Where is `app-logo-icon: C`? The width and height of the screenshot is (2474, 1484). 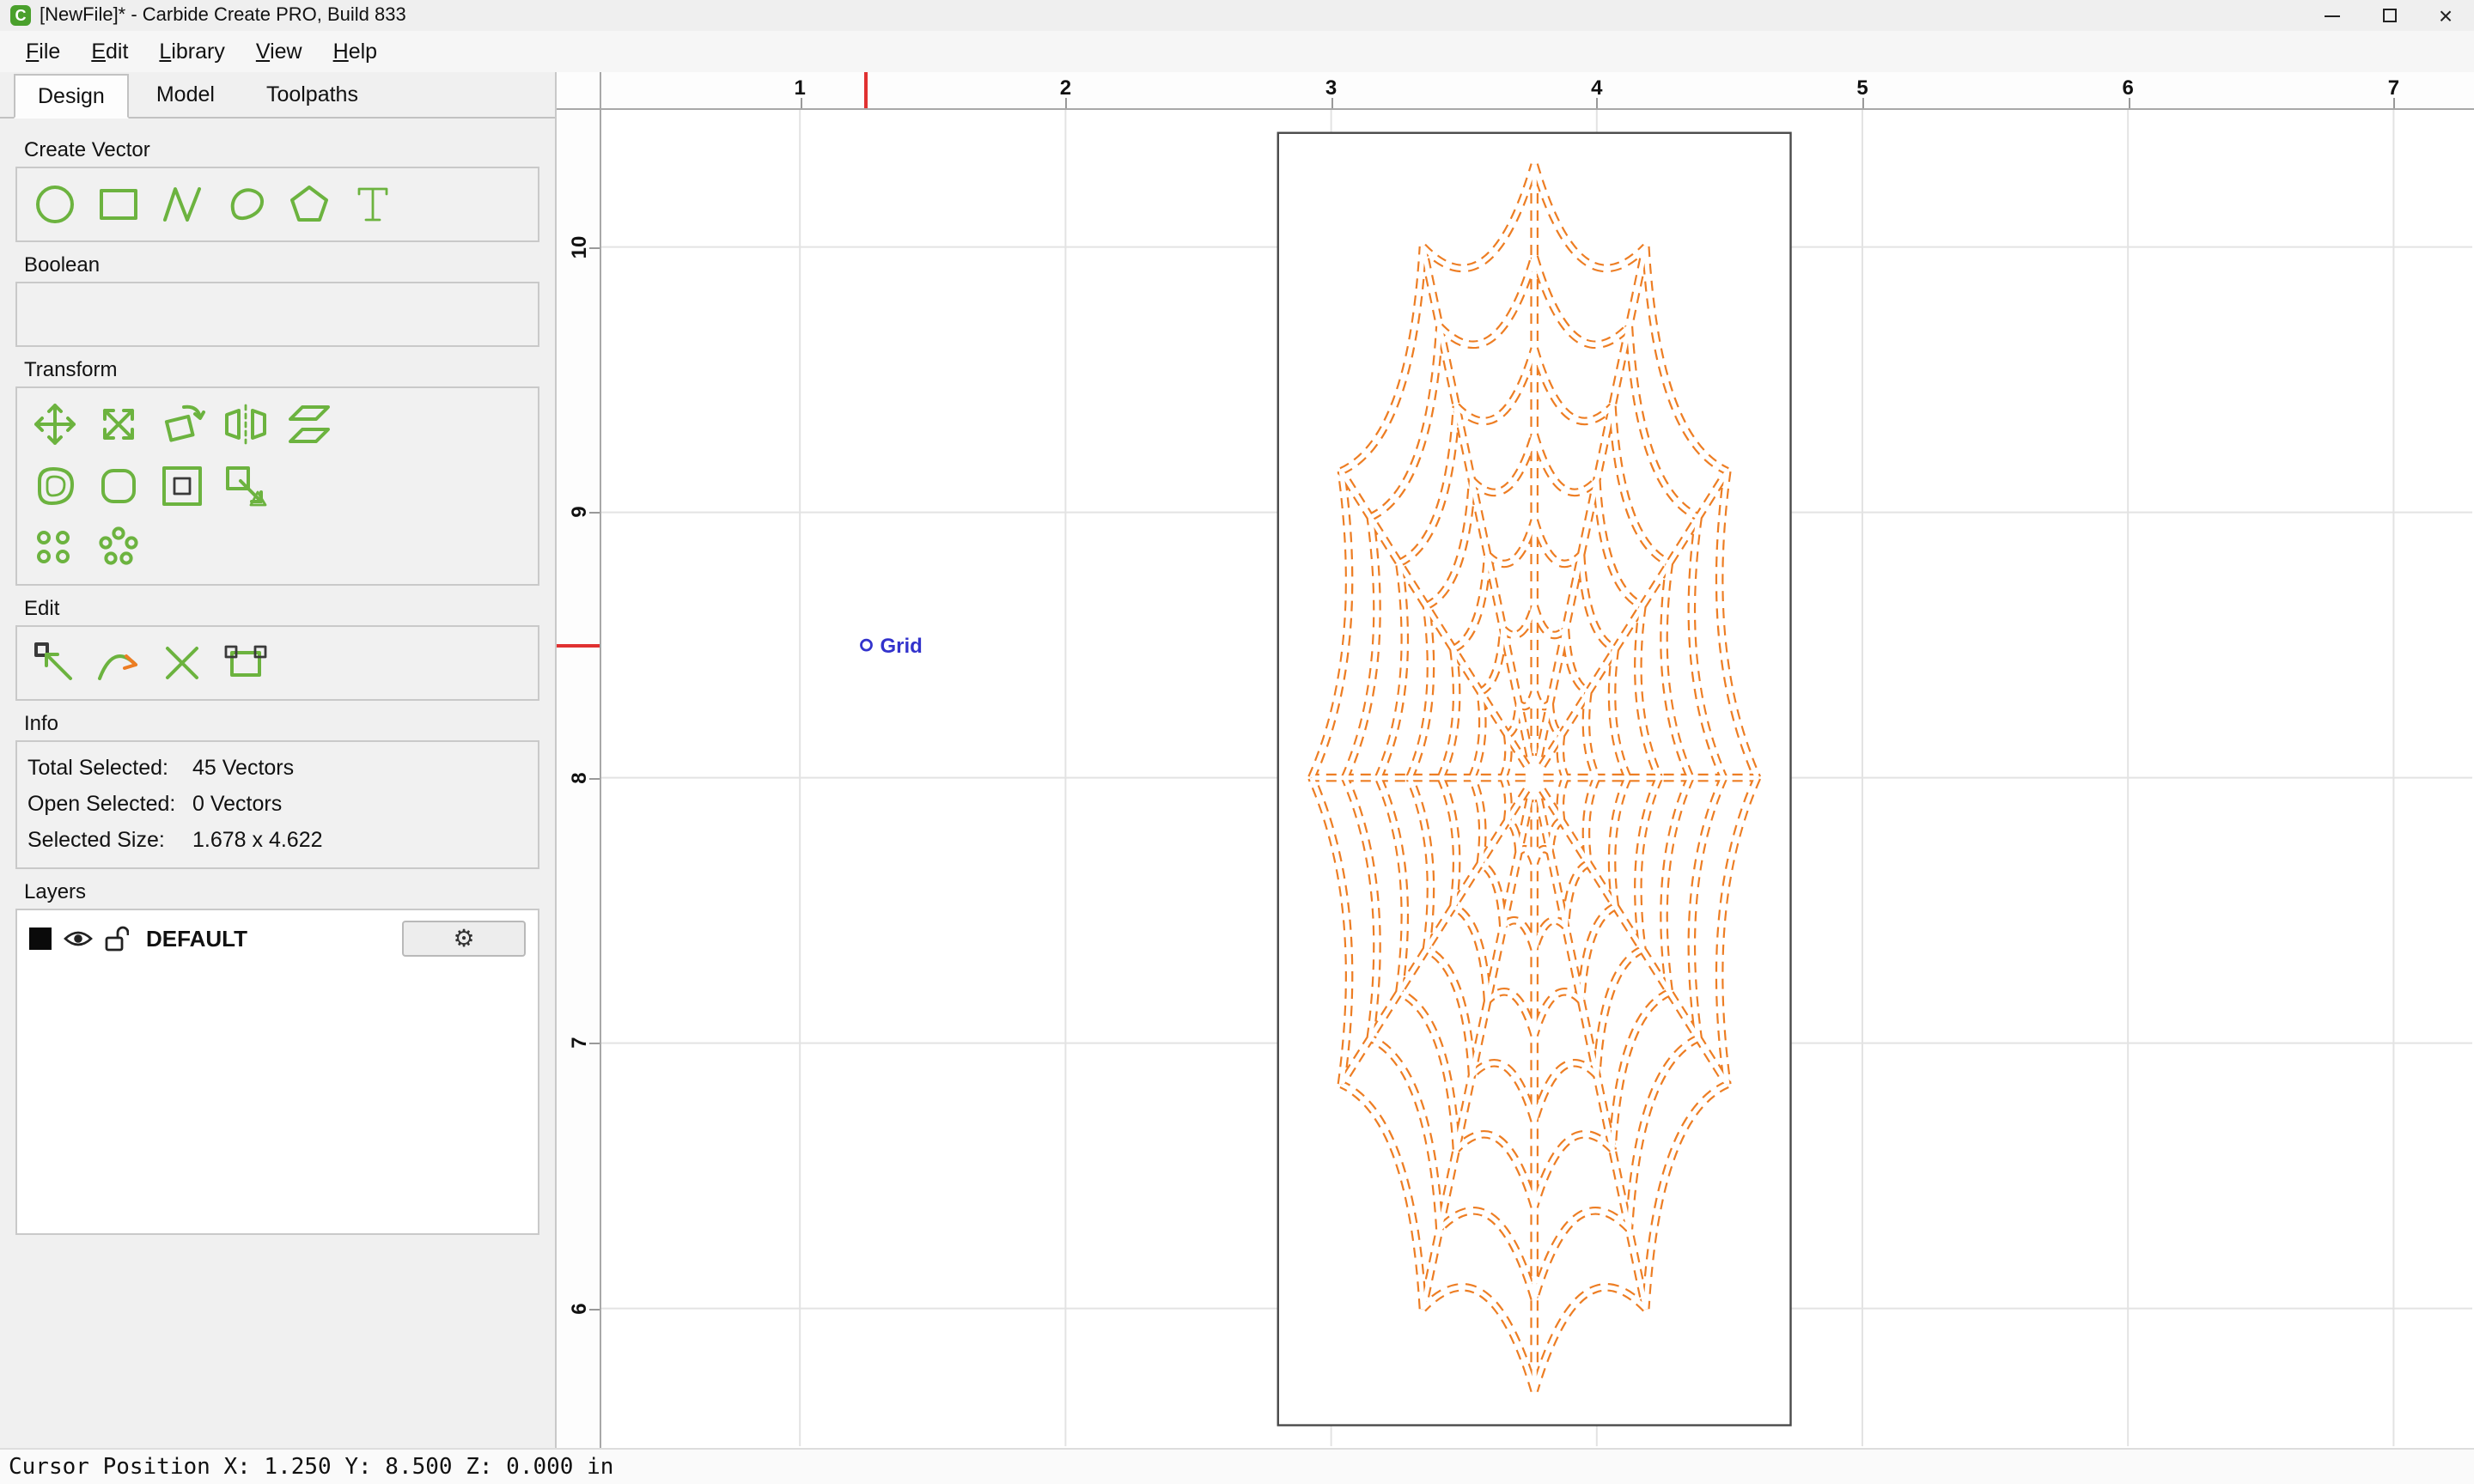 app-logo-icon: C is located at coordinates (20, 16).